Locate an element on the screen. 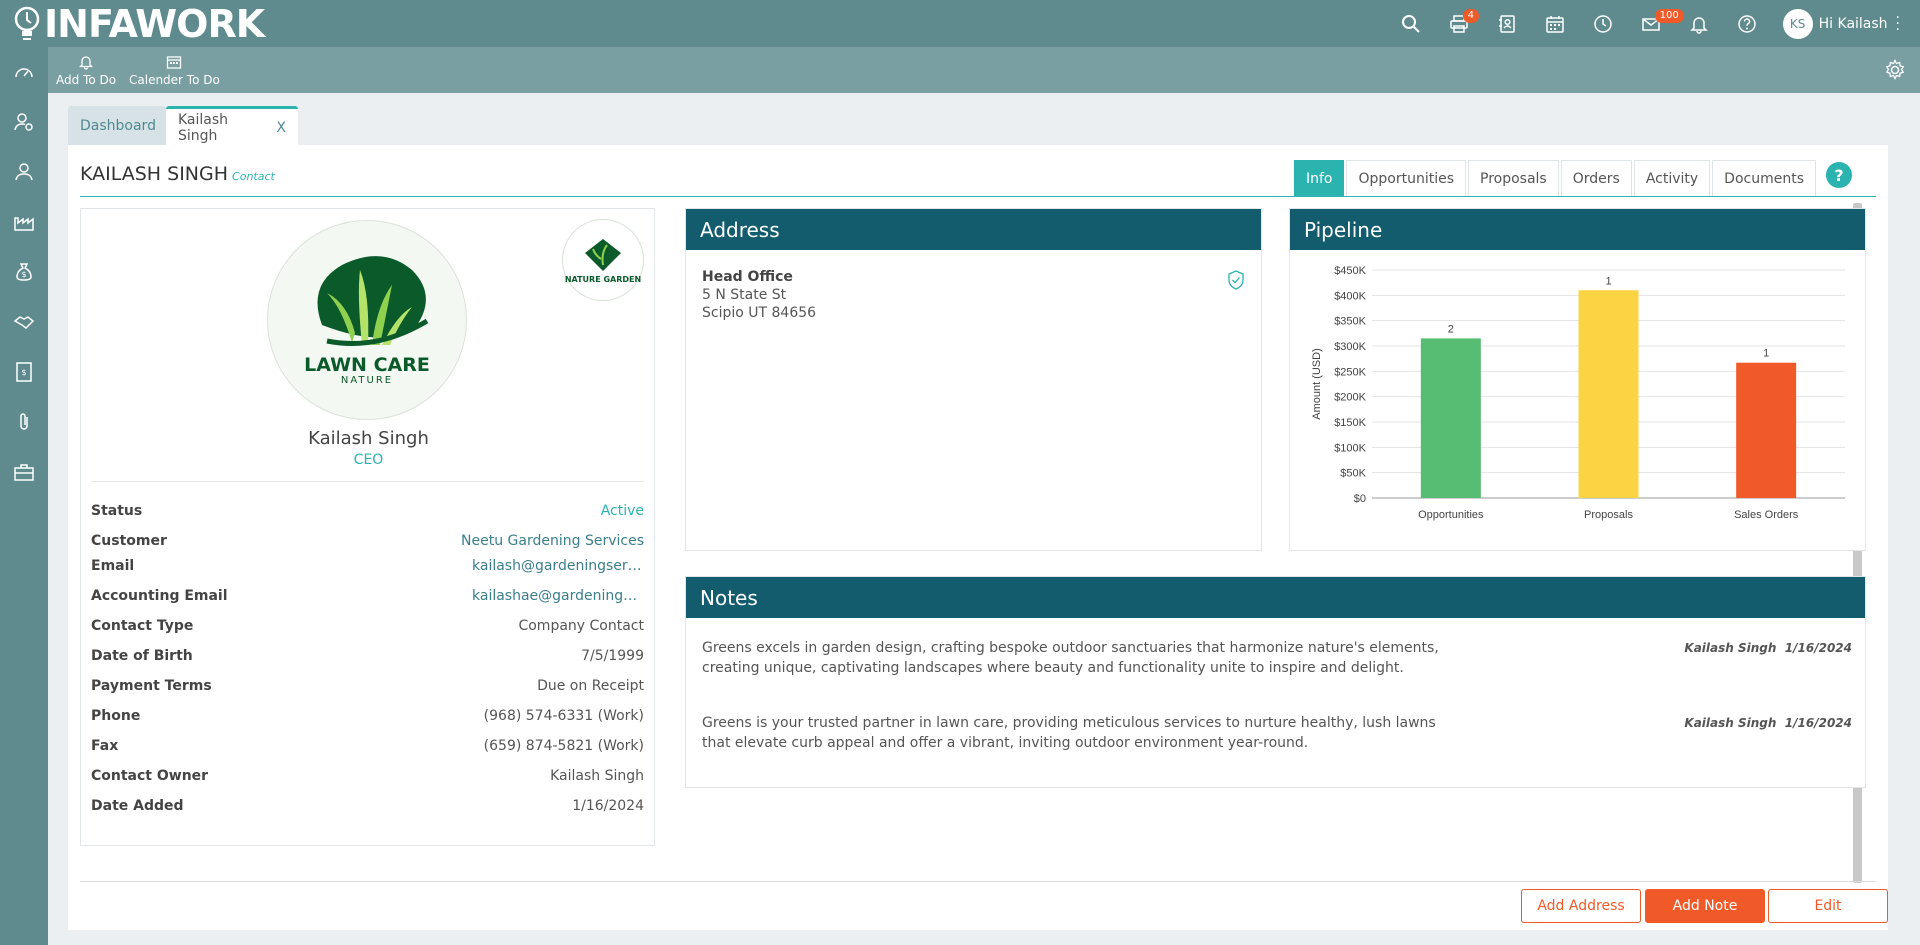  field-fax: Fax (659) 874-5821 (Work) is located at coordinates (367, 748).